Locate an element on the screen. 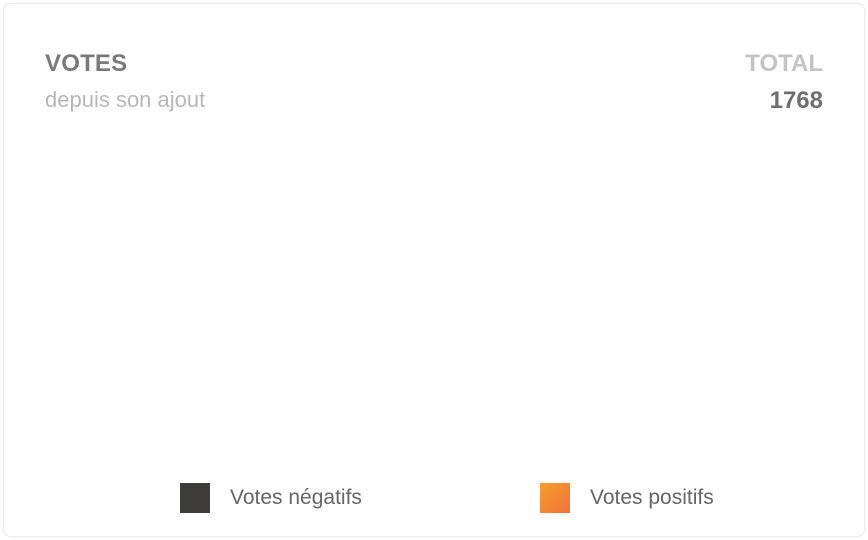 This screenshot has width=868, height=540. legend-swatch-positive is located at coordinates (555, 498).